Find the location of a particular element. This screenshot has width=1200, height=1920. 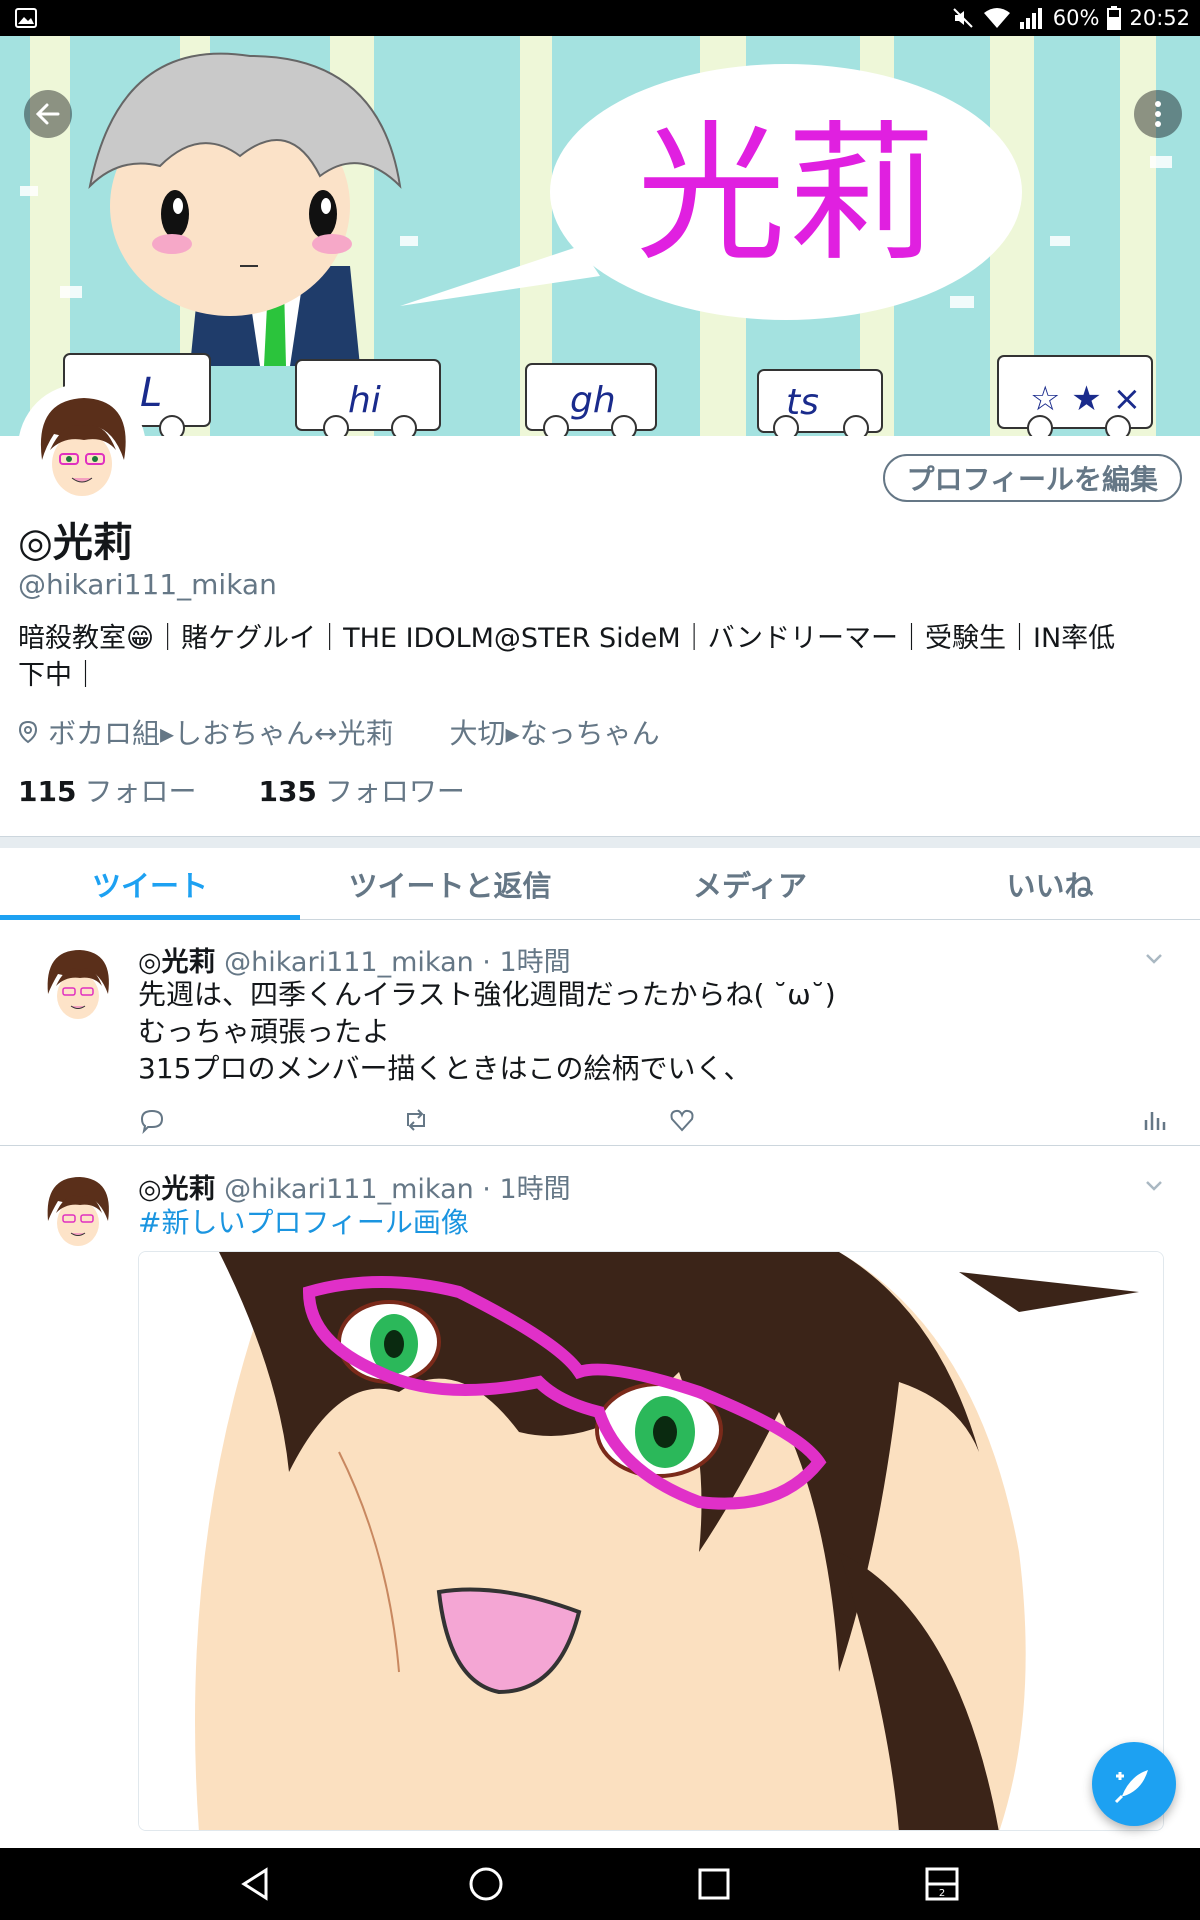

wifi-icon is located at coordinates (996, 18).